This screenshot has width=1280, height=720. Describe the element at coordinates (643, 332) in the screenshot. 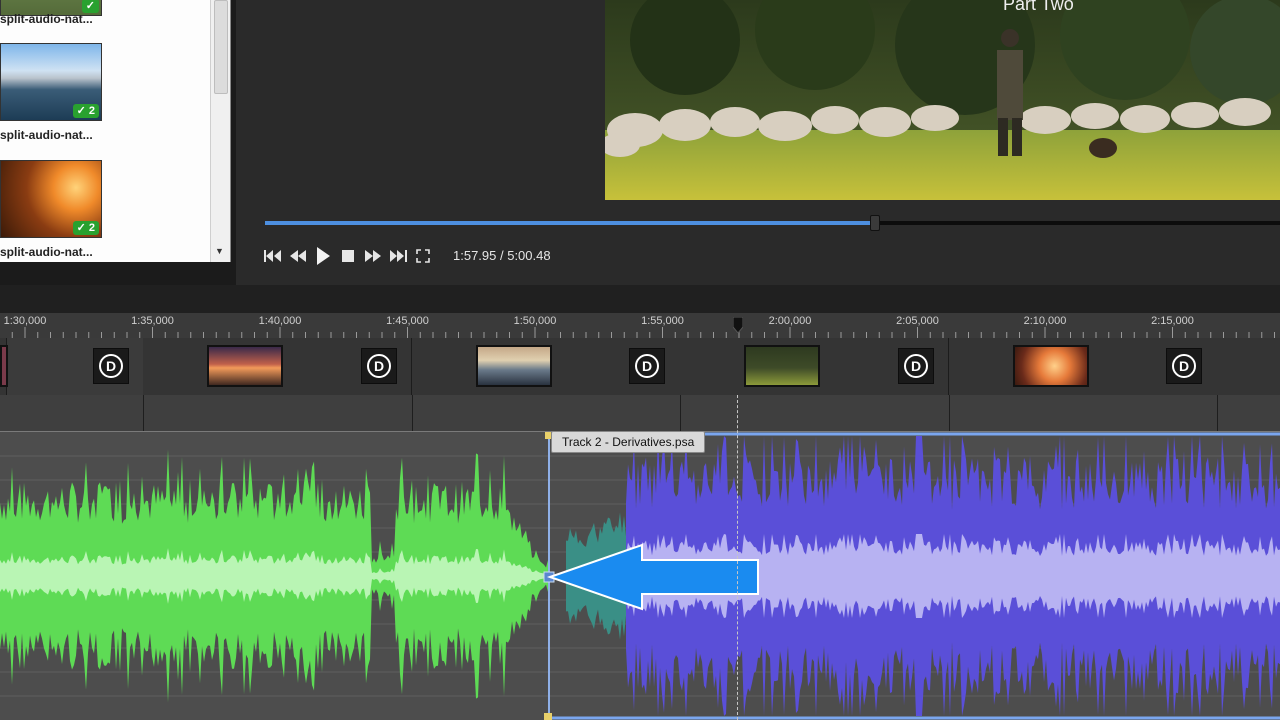

I see `ruler-ticks` at that location.